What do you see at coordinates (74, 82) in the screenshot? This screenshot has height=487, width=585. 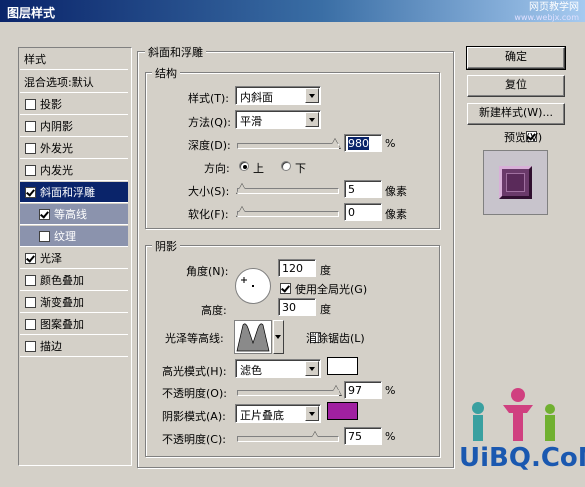 I see `style-list-blend-options: 混合选项:默认` at bounding box center [74, 82].